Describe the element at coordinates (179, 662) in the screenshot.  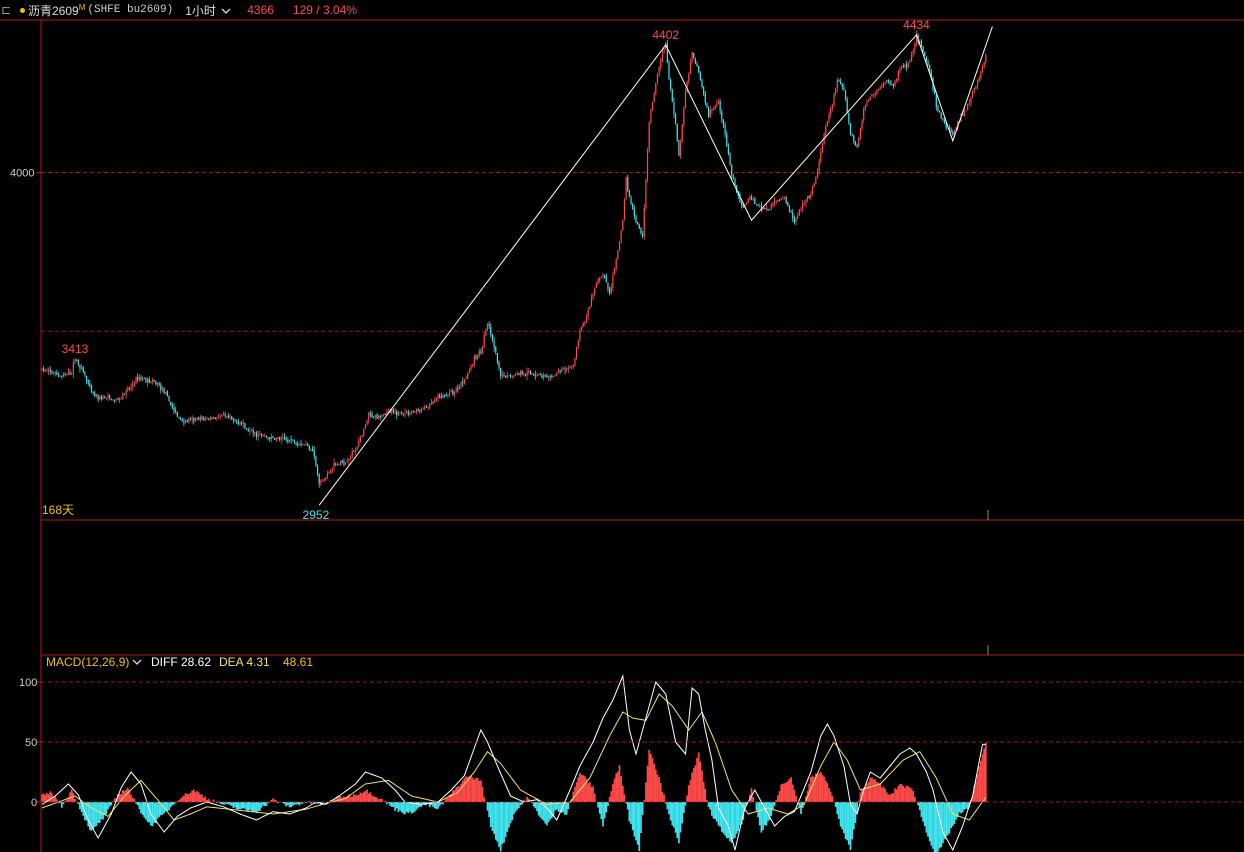
I see `macd-legend: MACD(12,26,9) DIFF 28.62 DEA 4.31 48.61` at that location.